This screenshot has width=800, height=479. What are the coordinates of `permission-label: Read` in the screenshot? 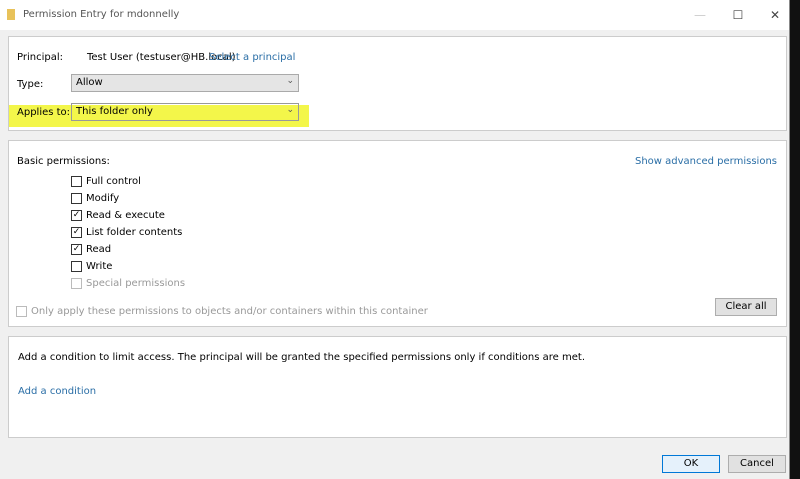 It's located at (99, 249).